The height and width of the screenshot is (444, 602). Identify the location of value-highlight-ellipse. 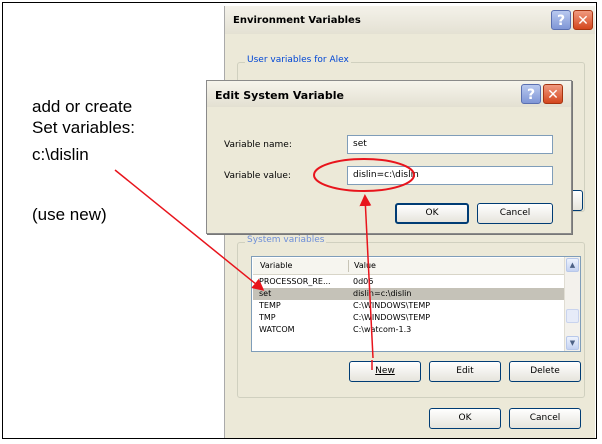
(364, 175).